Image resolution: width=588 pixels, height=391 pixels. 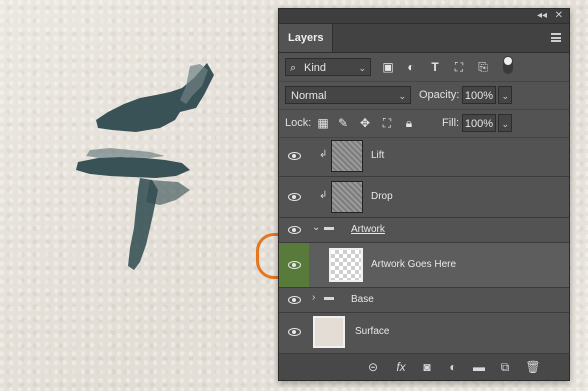 I want to click on filter-kind-label: Kind, so click(x=315, y=68).